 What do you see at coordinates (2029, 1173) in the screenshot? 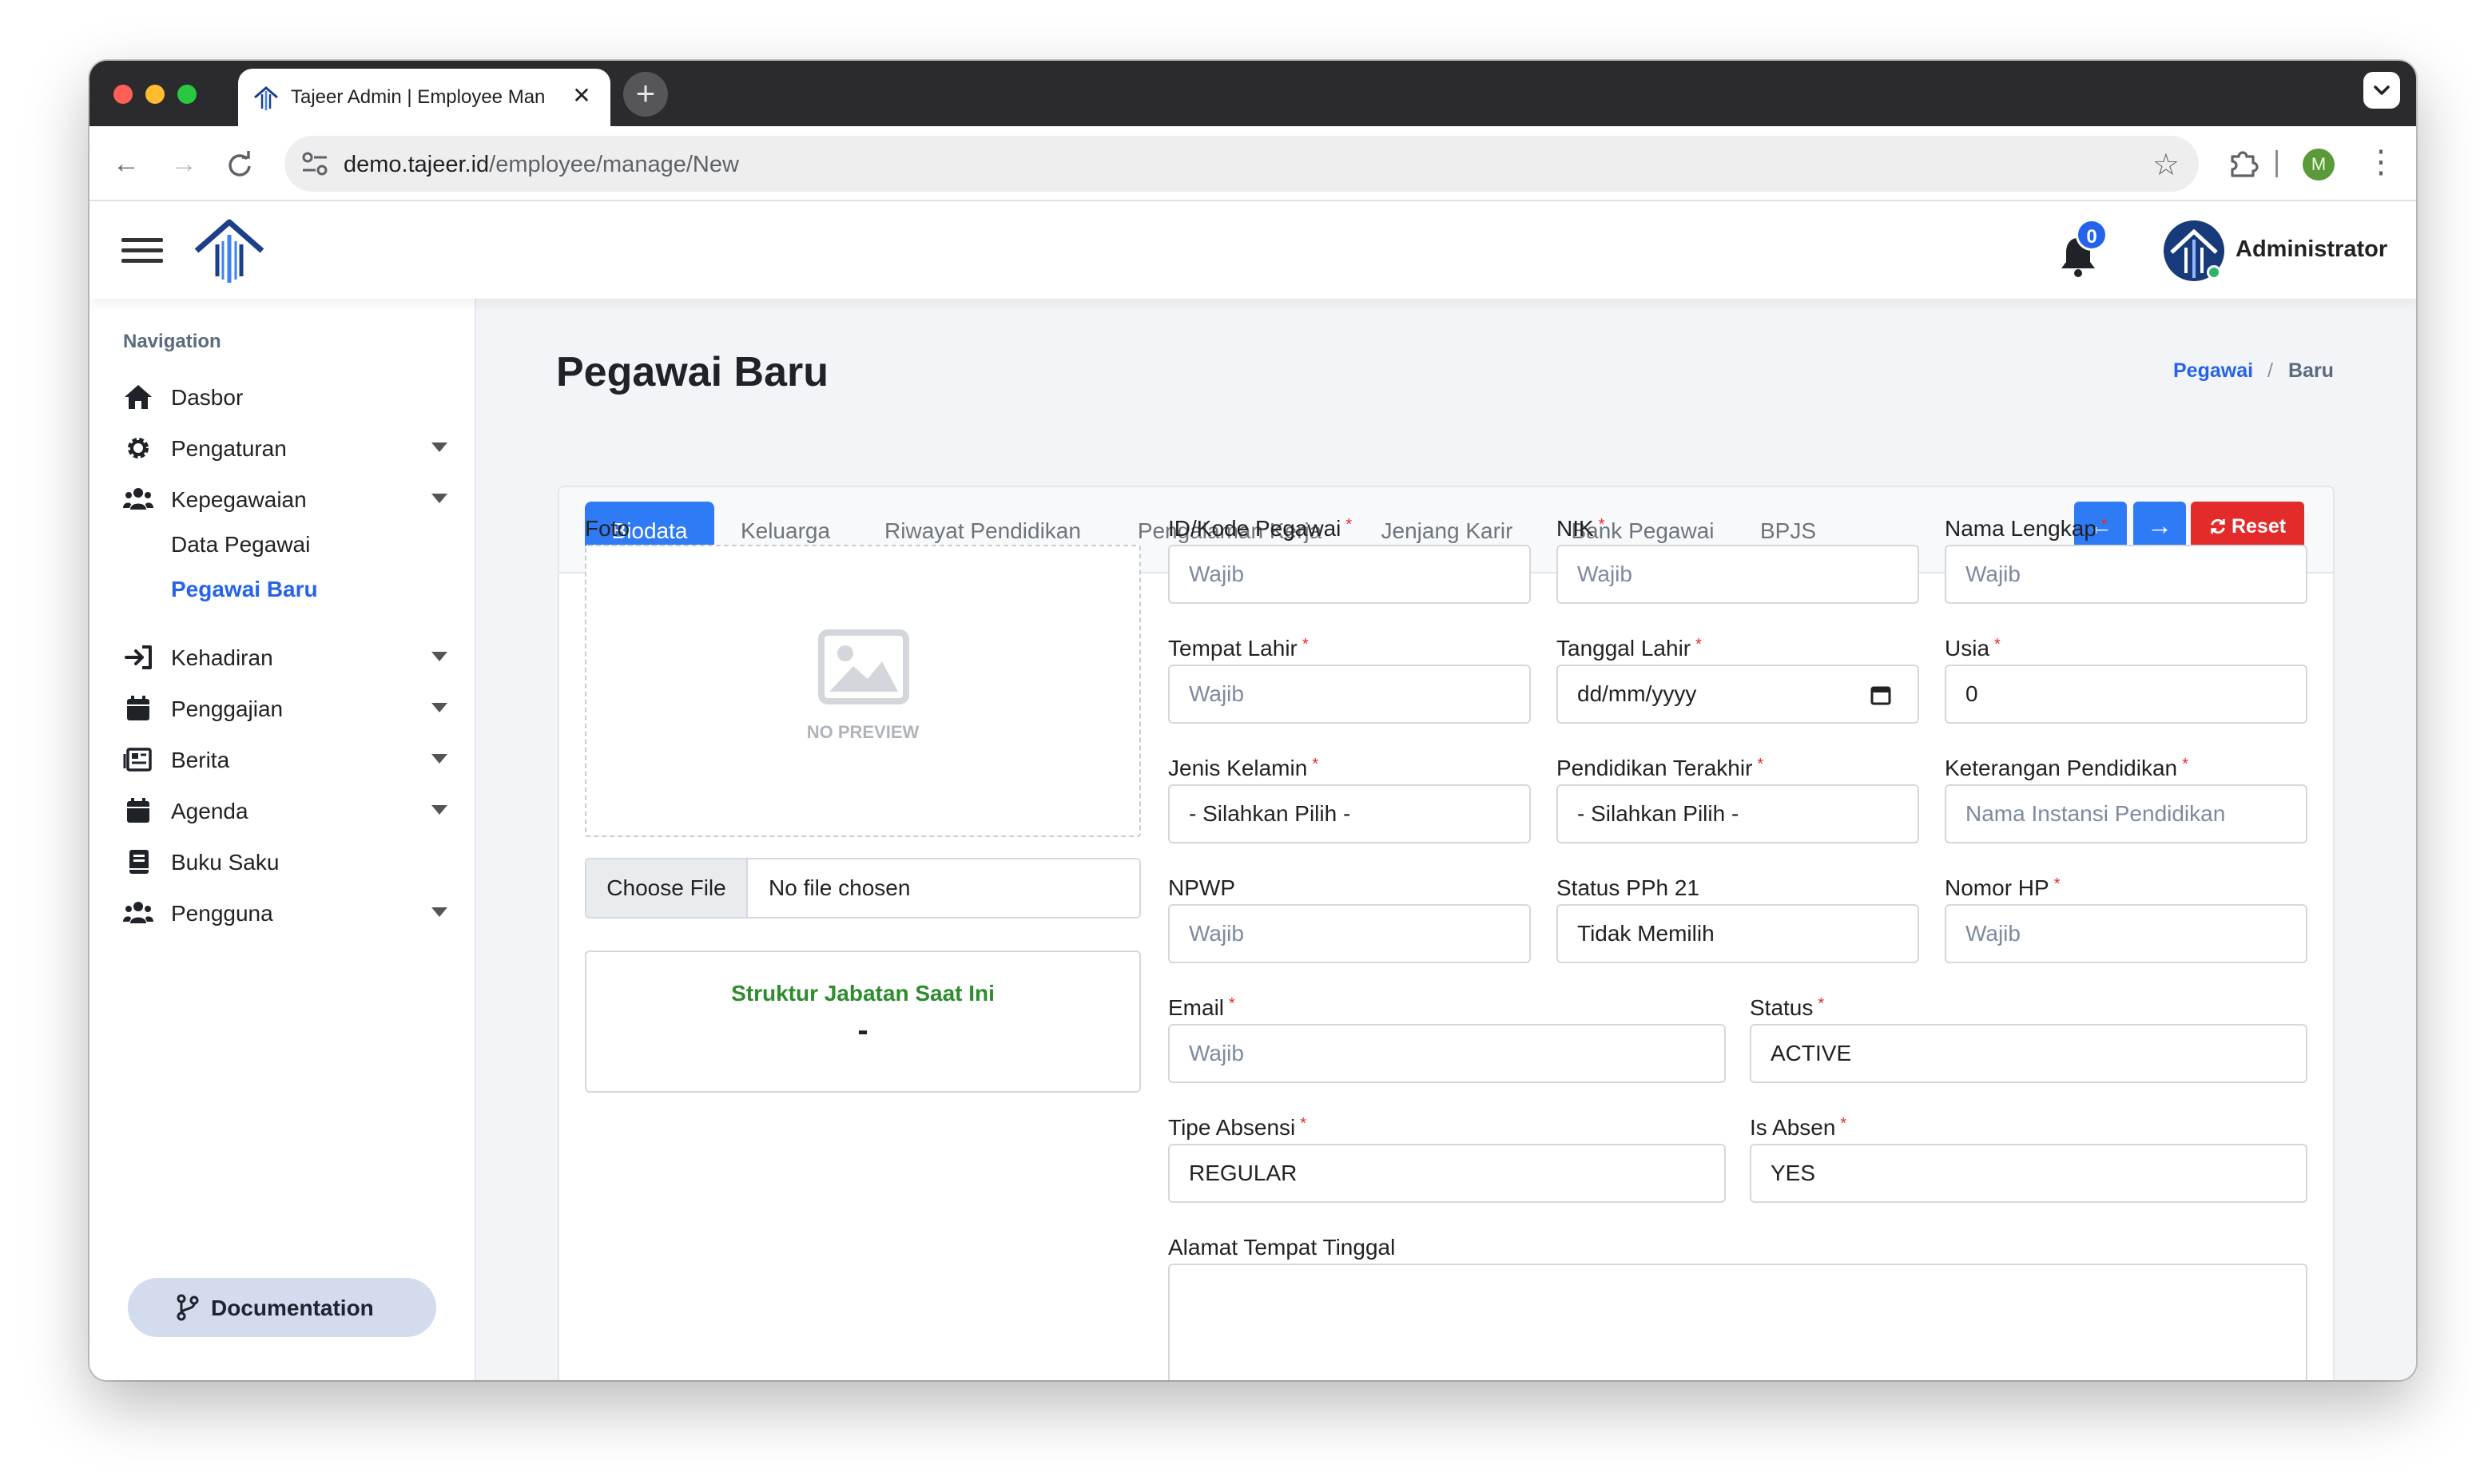
I see `is-absen-select: YES` at bounding box center [2029, 1173].